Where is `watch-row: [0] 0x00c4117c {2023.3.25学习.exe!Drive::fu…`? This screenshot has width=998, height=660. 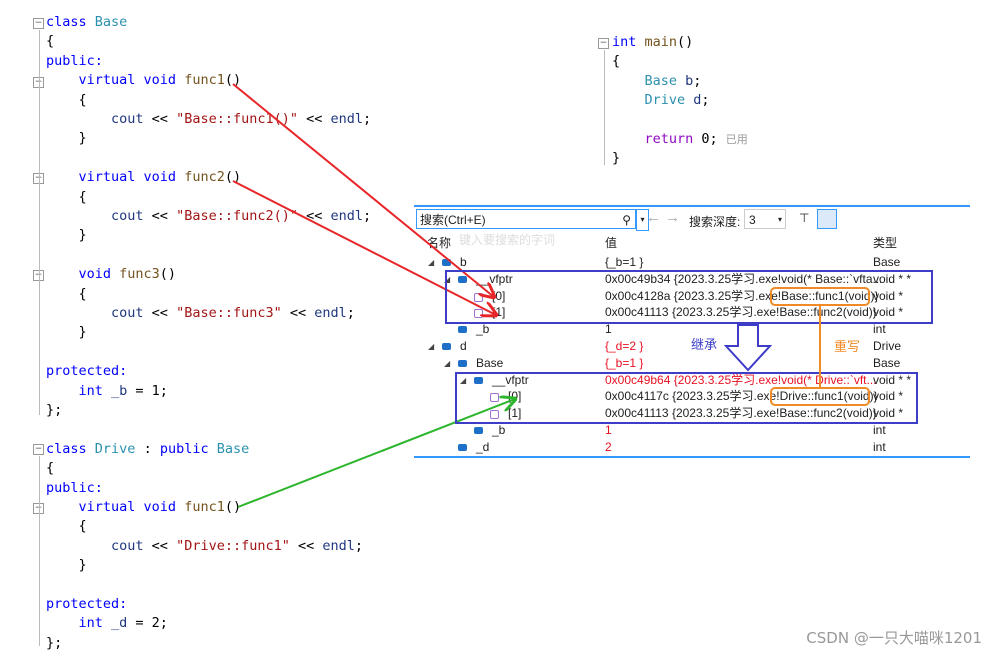 watch-row: [0] 0x00c4117c {2023.3.25学习.exe!Drive::fu… is located at coordinates (692, 396).